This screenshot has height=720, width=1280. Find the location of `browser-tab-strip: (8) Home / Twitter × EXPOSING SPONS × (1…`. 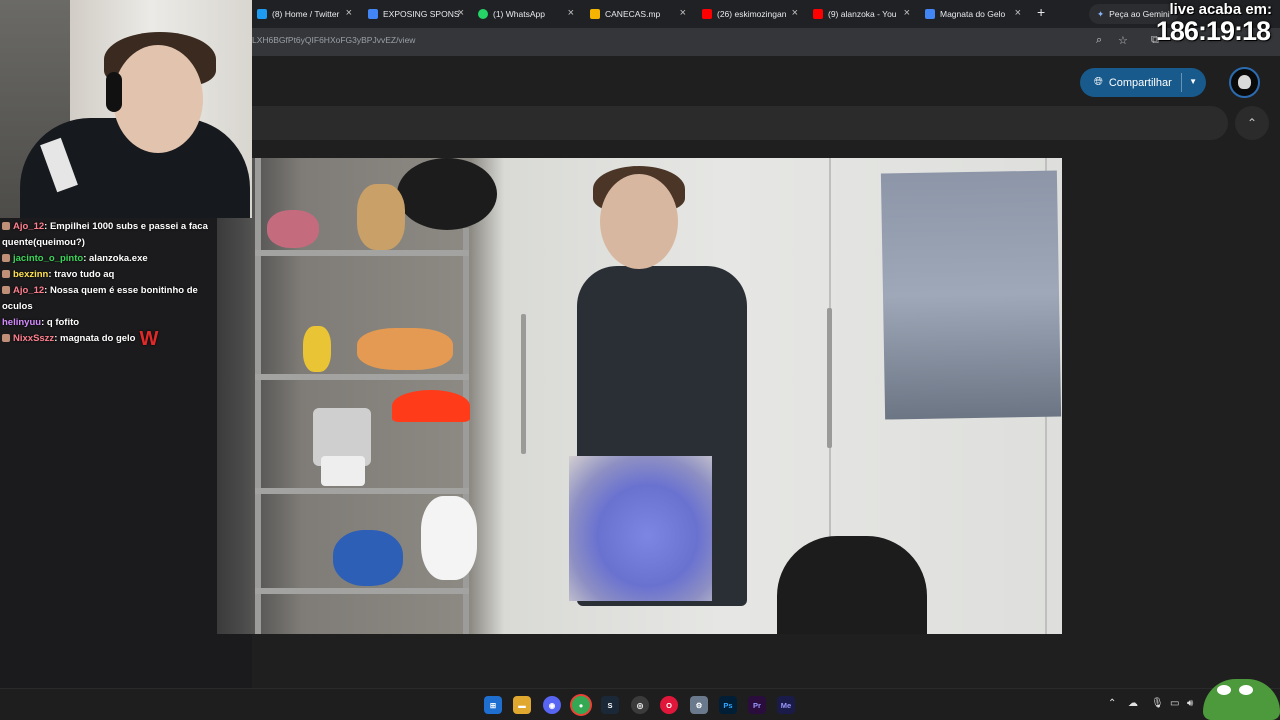

browser-tab-strip: (8) Home / Twitter × EXPOSING SPONS × (1… is located at coordinates (766, 14).